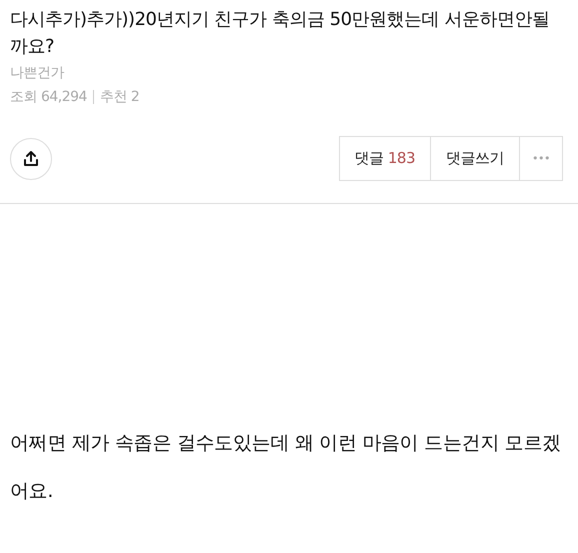 This screenshot has width=578, height=553. I want to click on comments-button: 댓글 183, so click(385, 158).